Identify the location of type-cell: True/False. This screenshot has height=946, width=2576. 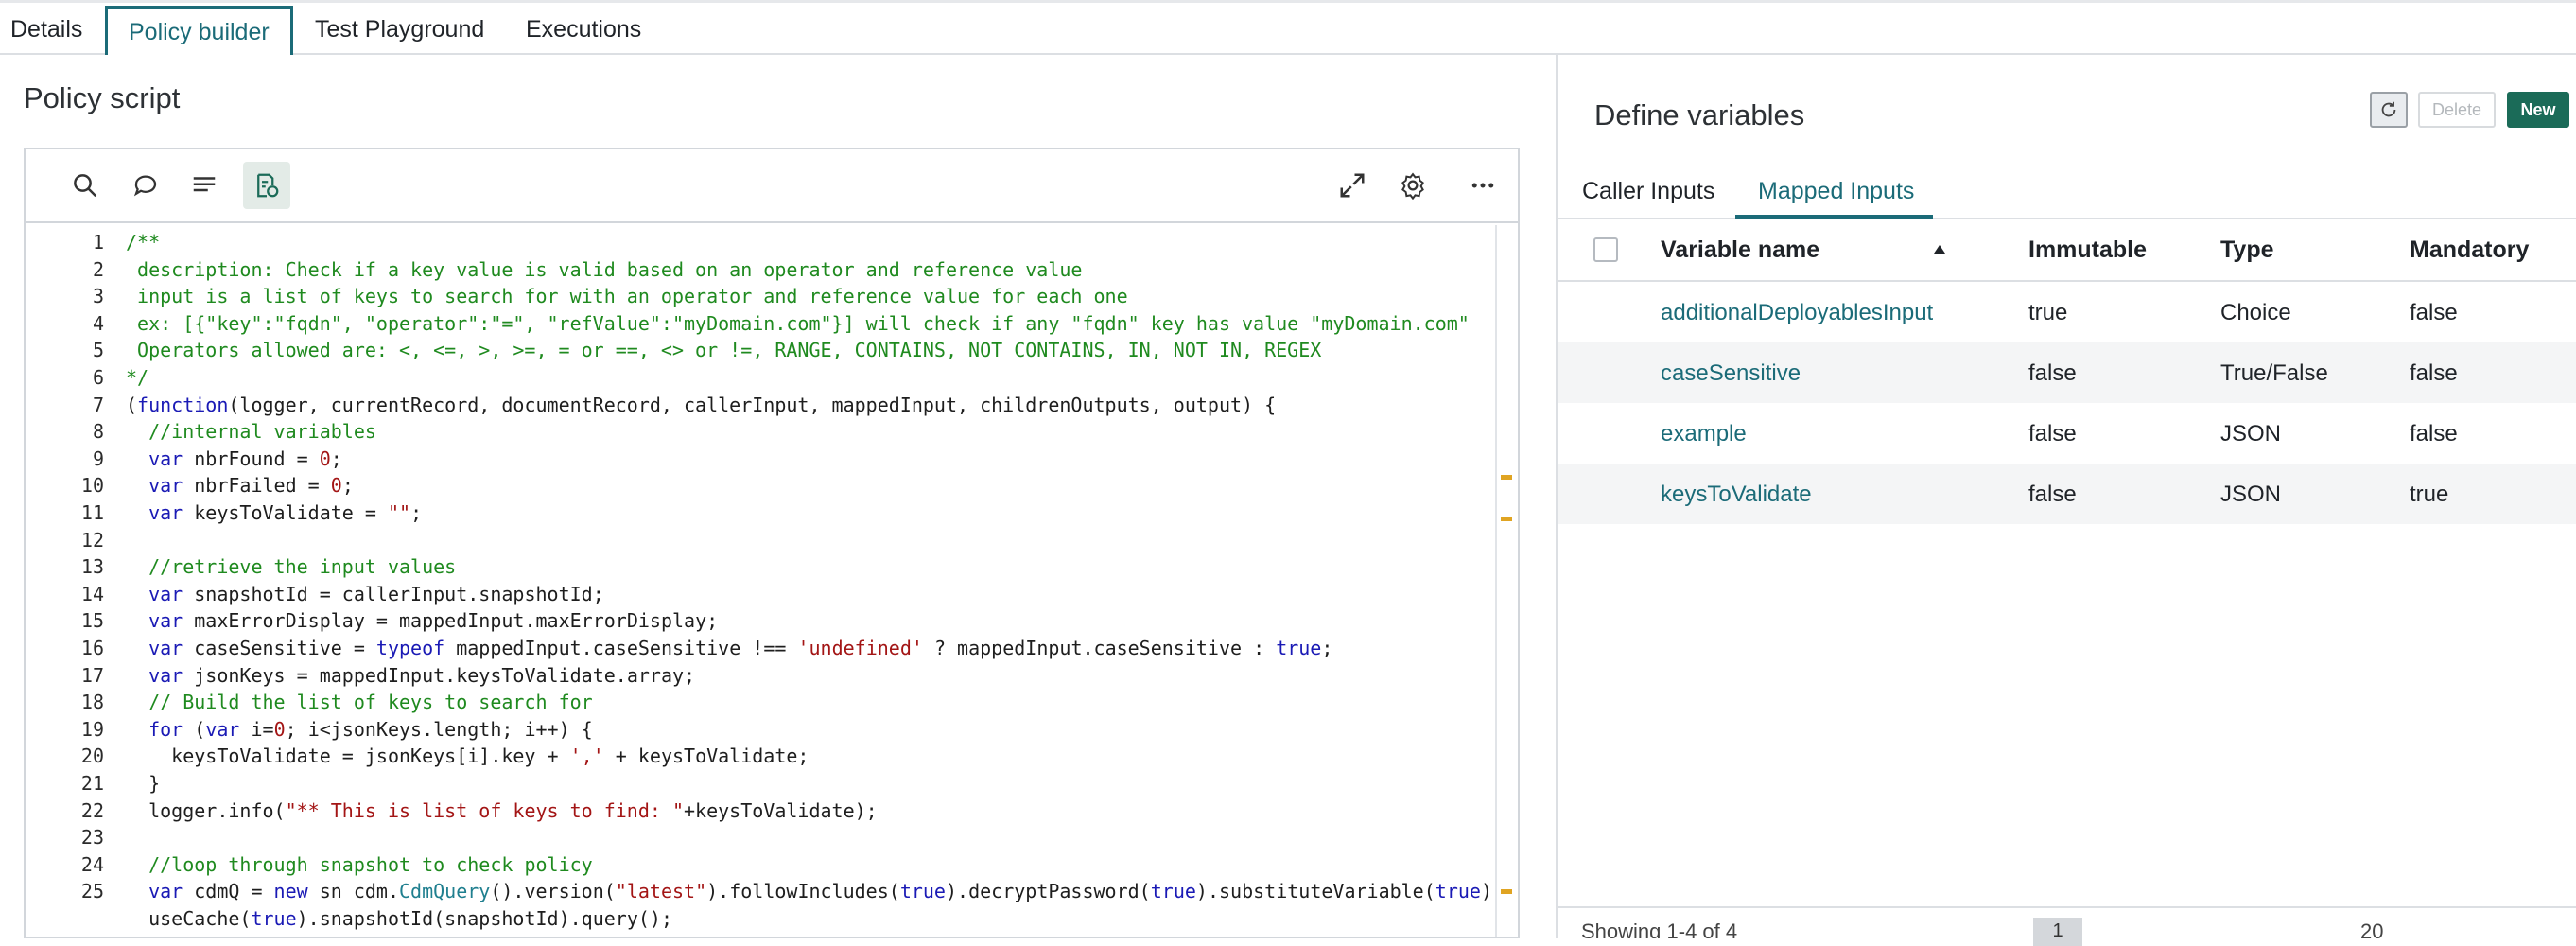
(2274, 373).